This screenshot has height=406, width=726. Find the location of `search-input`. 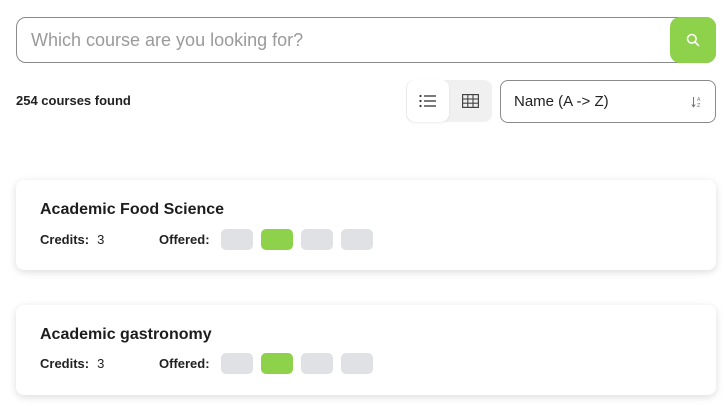

search-input is located at coordinates (342, 40).